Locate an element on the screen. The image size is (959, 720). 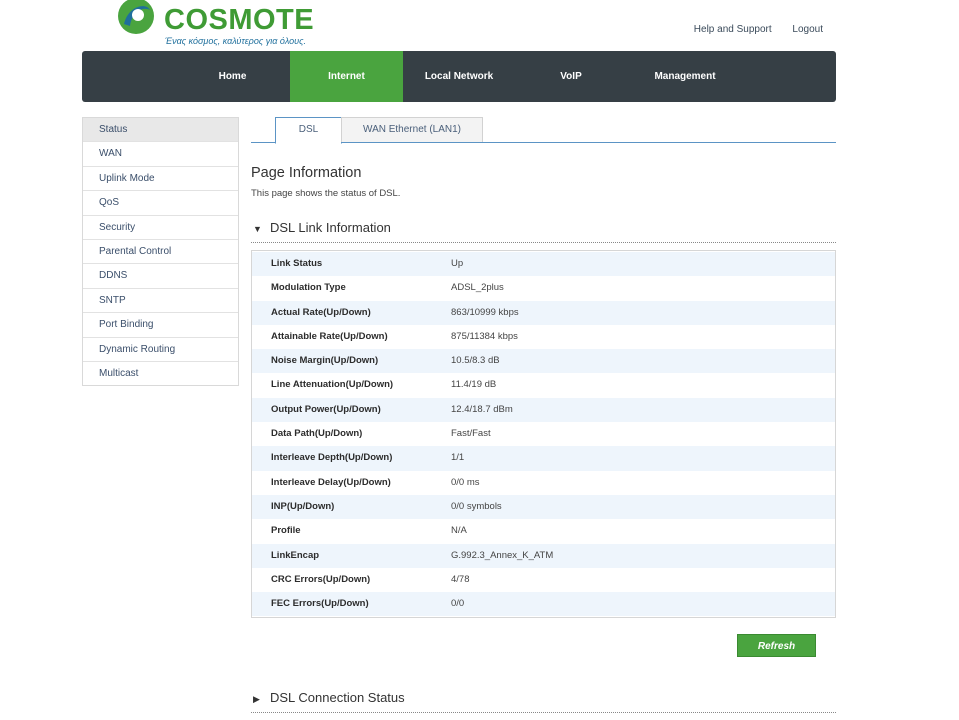
sidebar-item-ddns: DDNS is located at coordinates (160, 276).